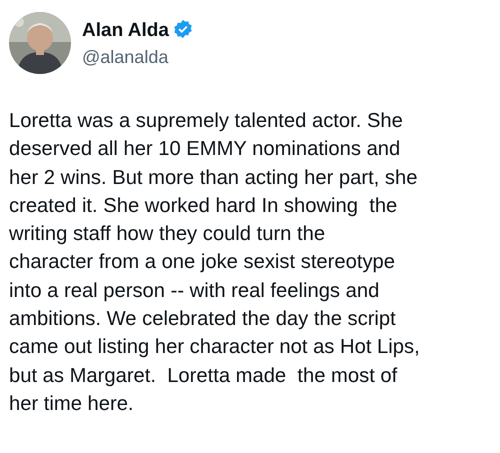  Describe the element at coordinates (126, 57) in the screenshot. I see `author-handle: @alanalda` at that location.